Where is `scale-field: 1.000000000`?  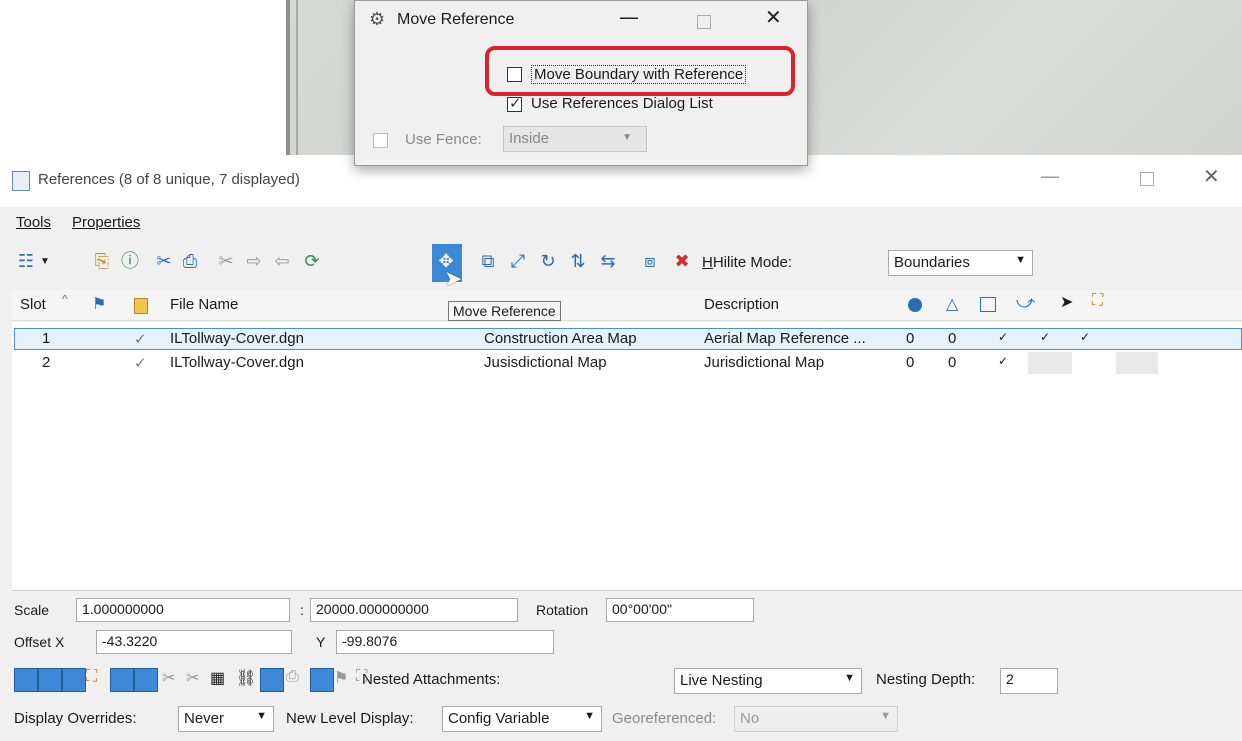 scale-field: 1.000000000 is located at coordinates (183, 610).